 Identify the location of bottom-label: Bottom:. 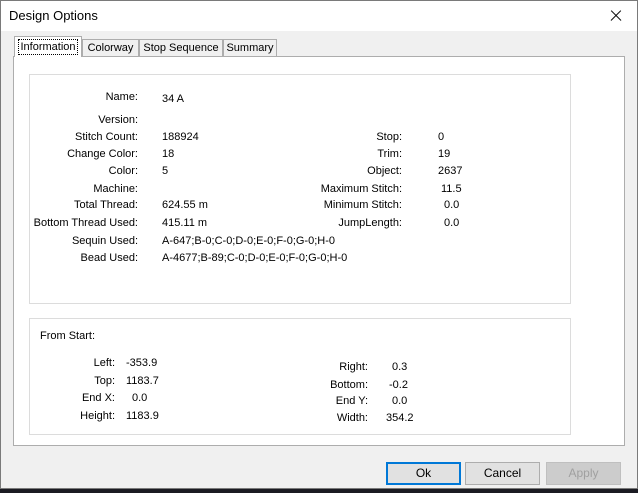
(349, 385).